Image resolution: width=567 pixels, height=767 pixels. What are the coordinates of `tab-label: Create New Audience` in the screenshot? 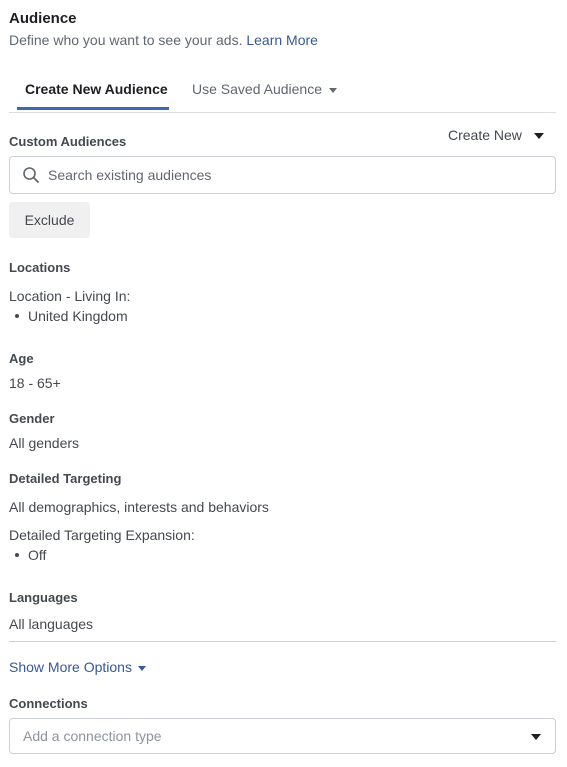 It's located at (96, 89).